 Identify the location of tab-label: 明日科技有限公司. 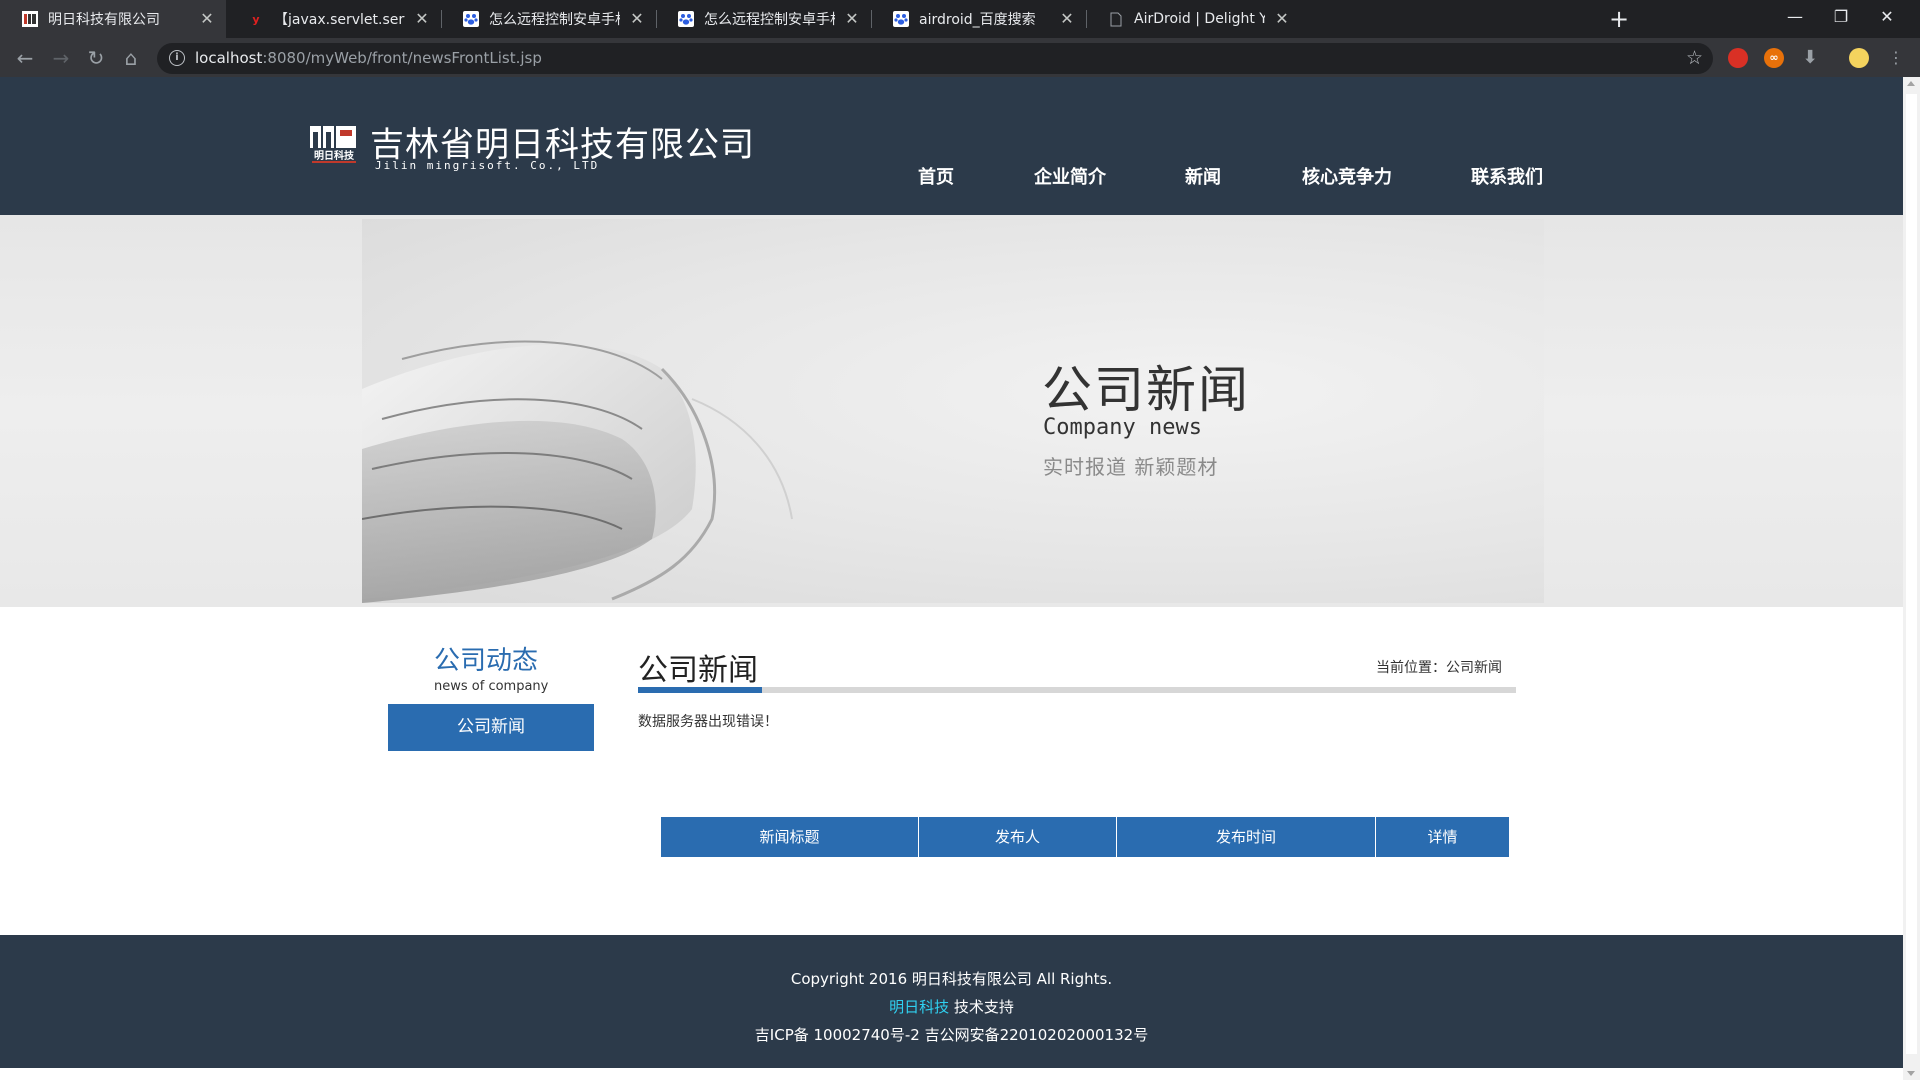
(104, 20).